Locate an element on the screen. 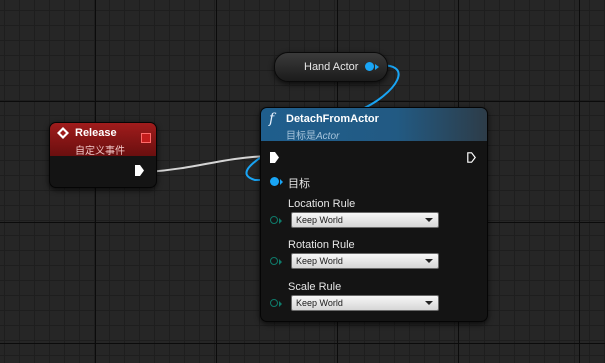  detach-node-title: DetachFromActor is located at coordinates (332, 119).